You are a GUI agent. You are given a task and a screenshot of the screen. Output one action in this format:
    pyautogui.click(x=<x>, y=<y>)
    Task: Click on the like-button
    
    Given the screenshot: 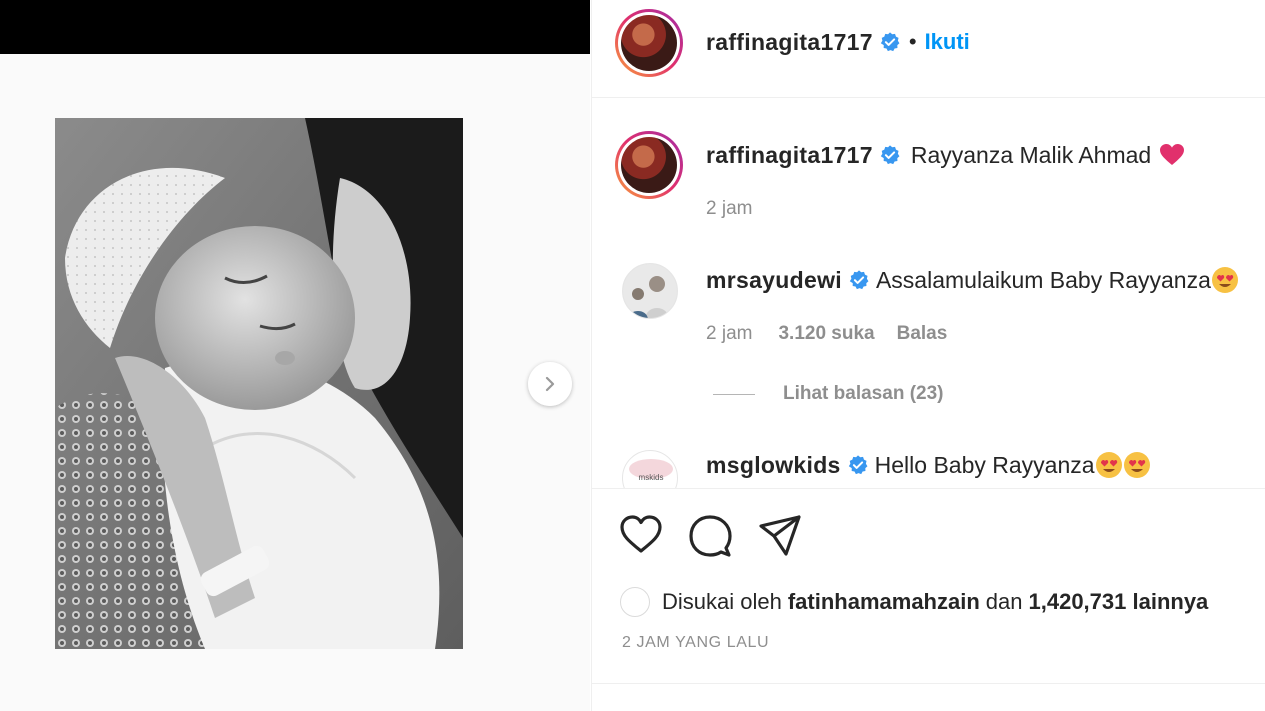 What is the action you would take?
    pyautogui.click(x=641, y=537)
    